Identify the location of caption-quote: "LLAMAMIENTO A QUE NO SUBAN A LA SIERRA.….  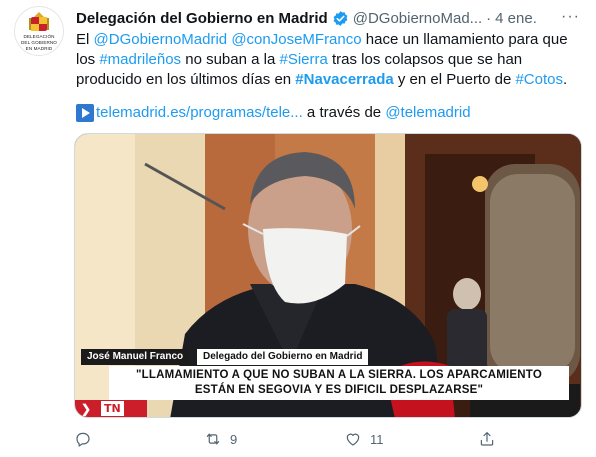
(339, 383).